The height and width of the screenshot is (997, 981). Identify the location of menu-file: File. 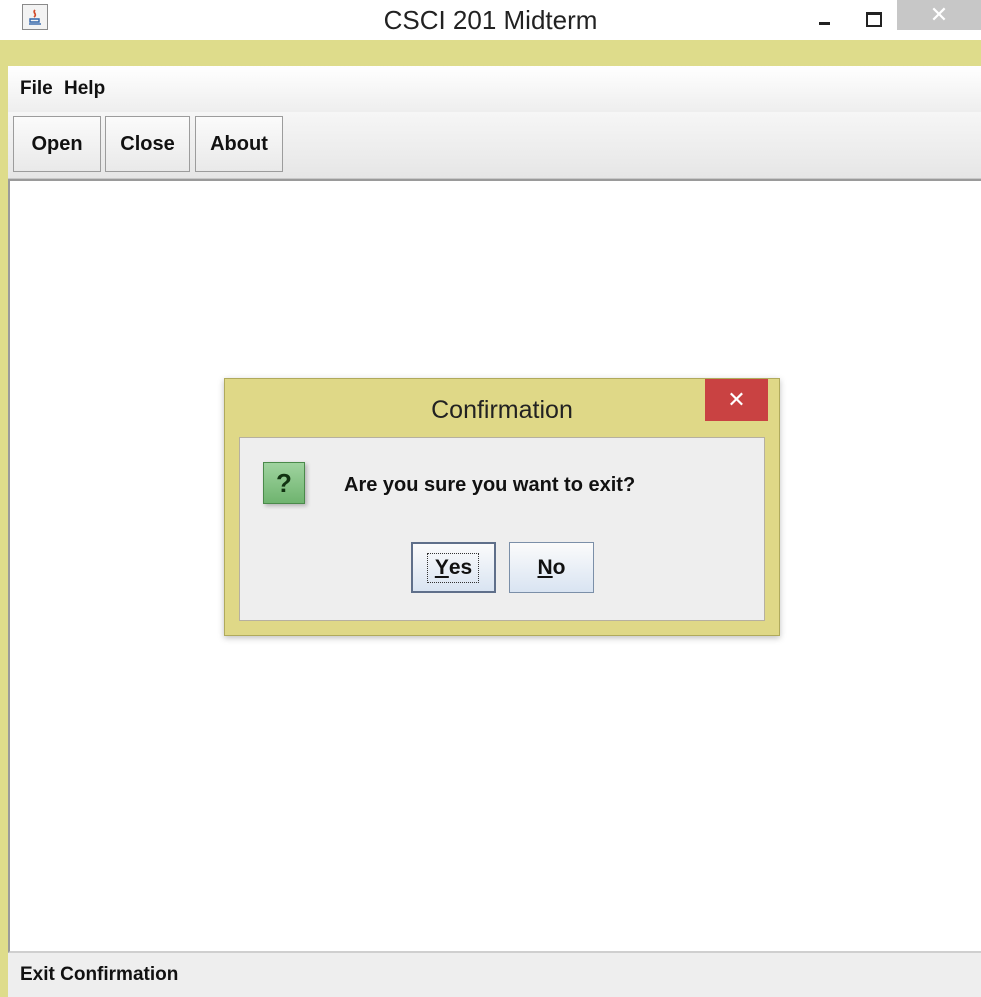
(36, 89).